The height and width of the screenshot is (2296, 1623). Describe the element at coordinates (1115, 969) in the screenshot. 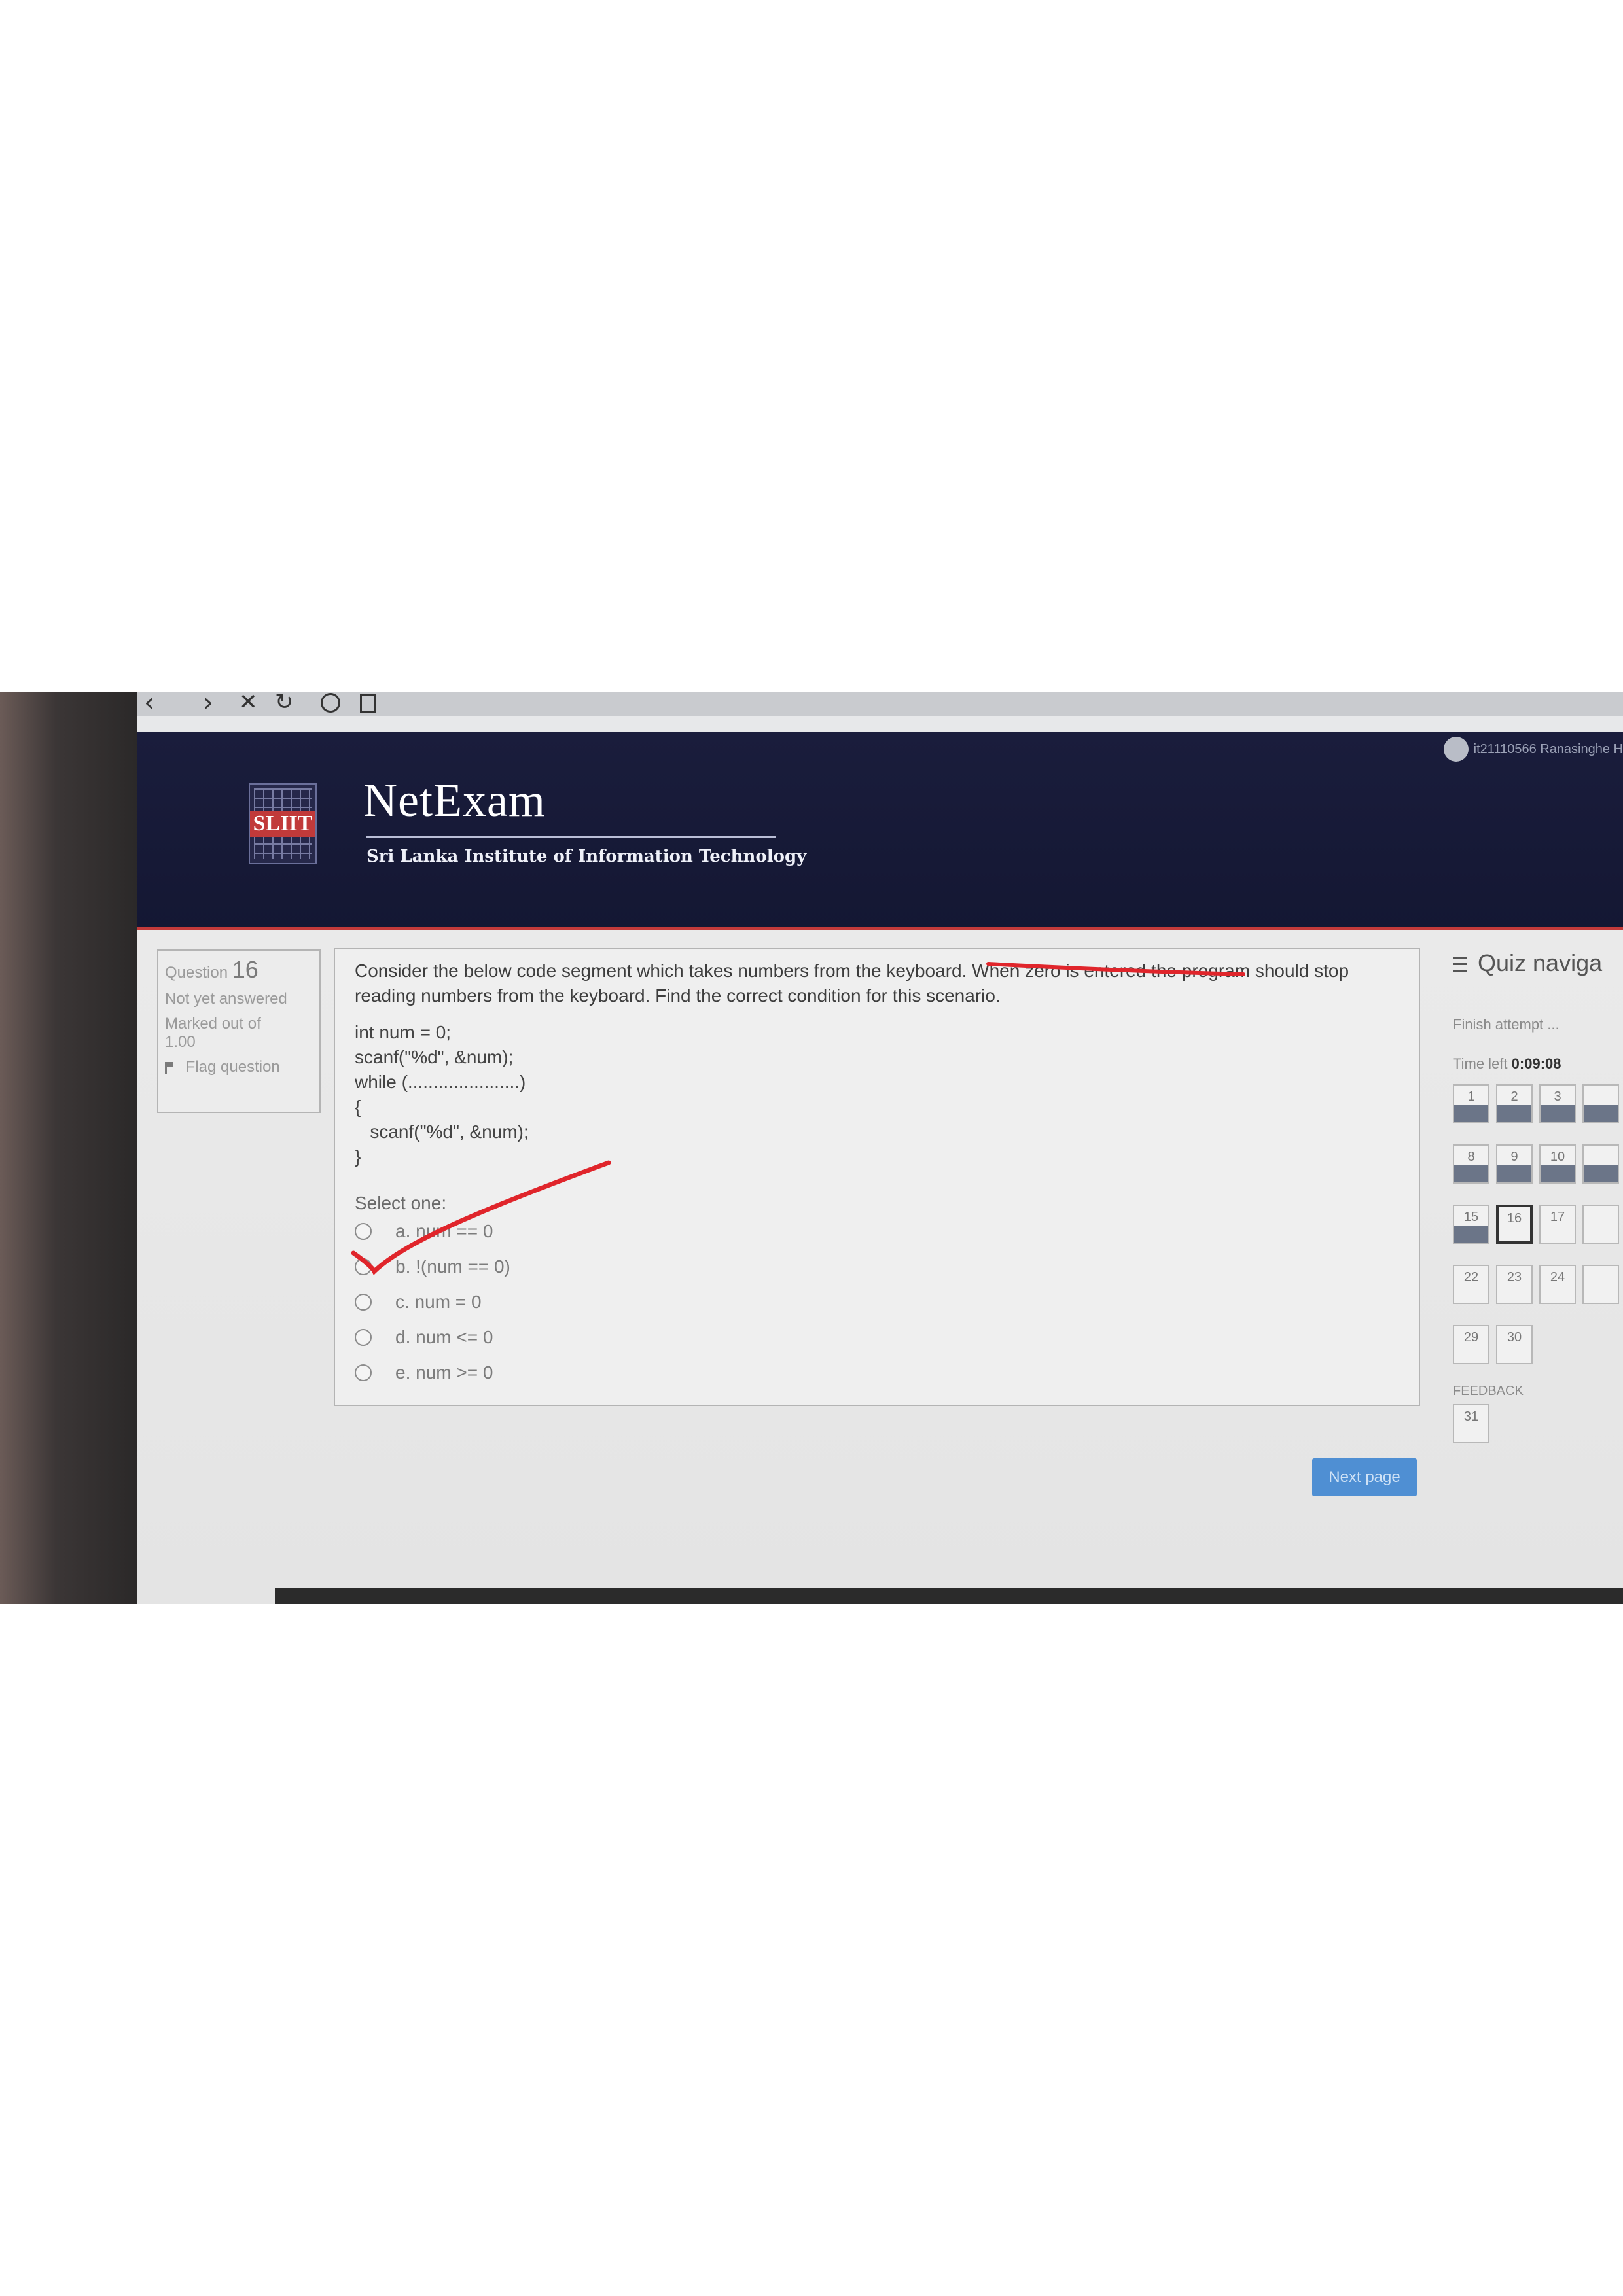

I see `underline-mark` at that location.